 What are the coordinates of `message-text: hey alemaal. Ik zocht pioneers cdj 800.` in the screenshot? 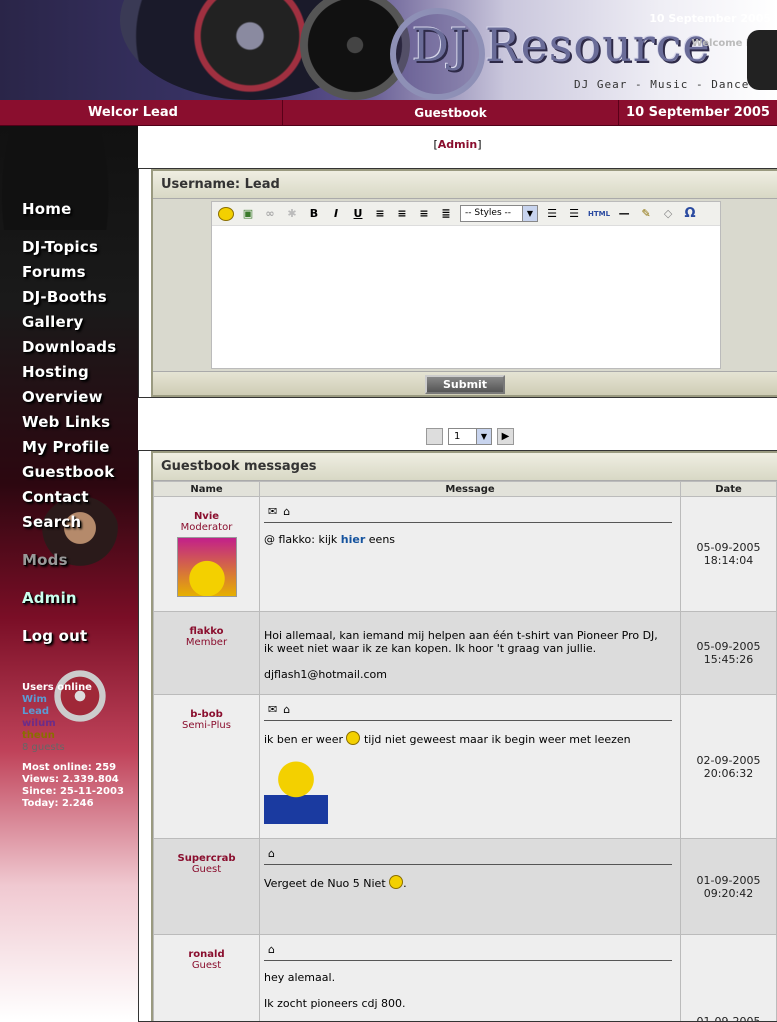 It's located at (470, 990).